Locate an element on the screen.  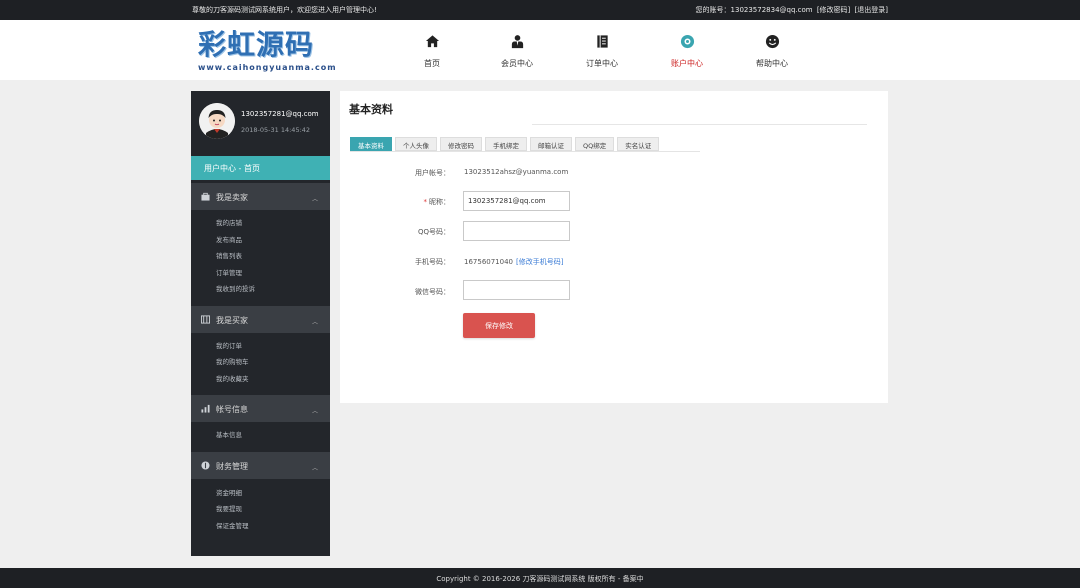
sidebar-section-seller: 我是卖家 ︿ is located at coordinates (260, 196).